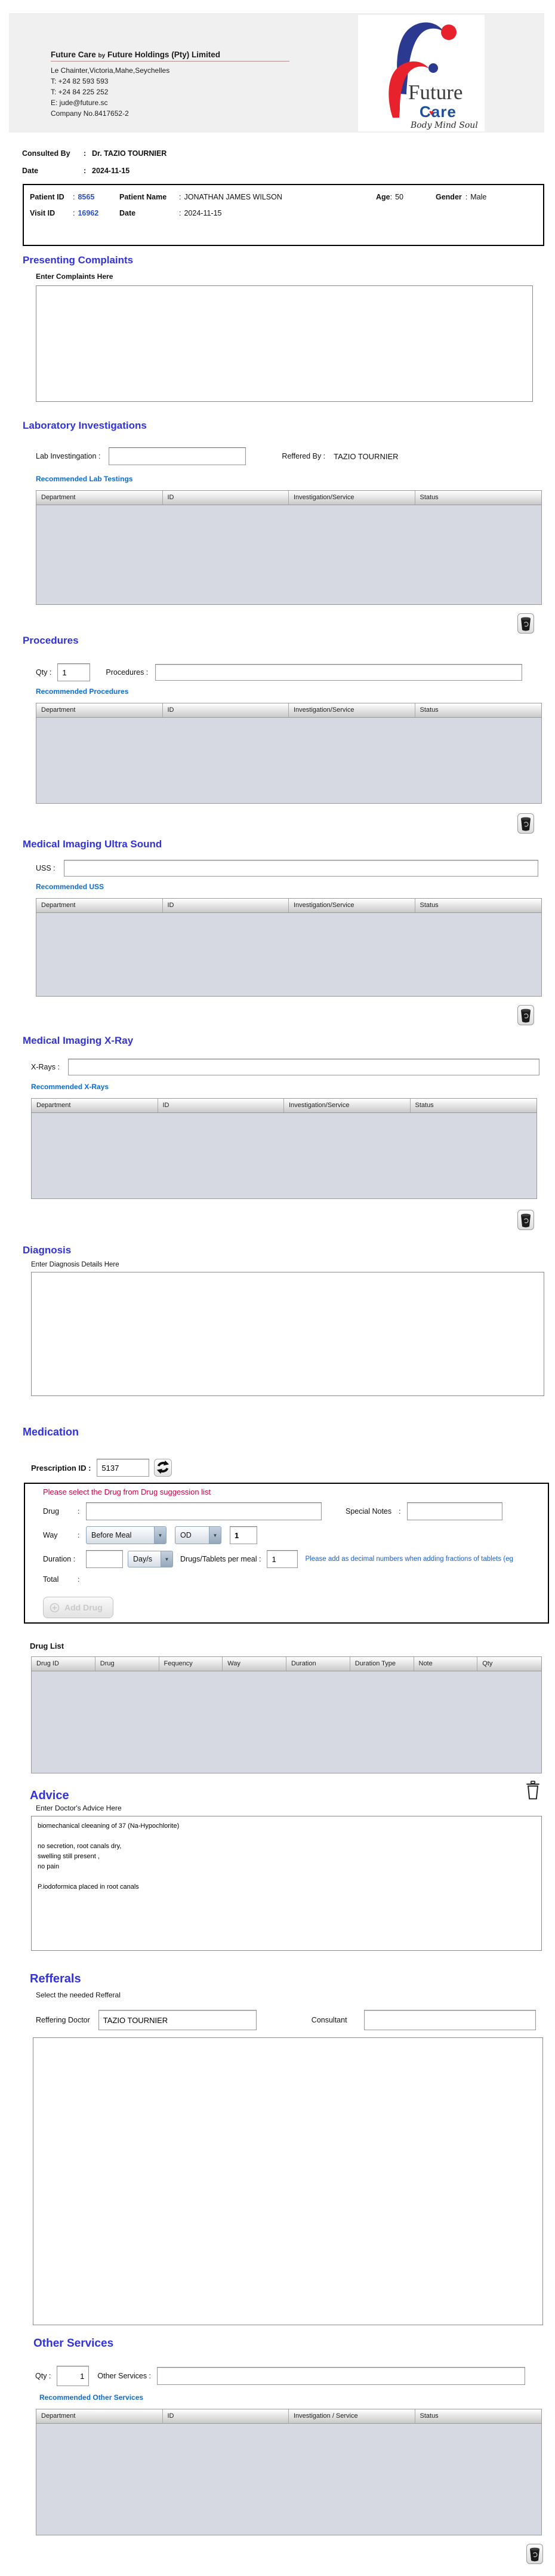  I want to click on total-label: Total, so click(51, 1579).